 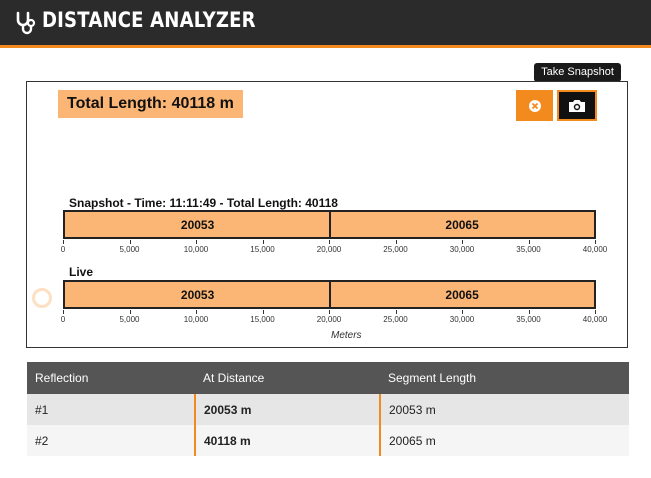 I want to click on table-row: #1 20053 m 20053 m, so click(x=328, y=409).